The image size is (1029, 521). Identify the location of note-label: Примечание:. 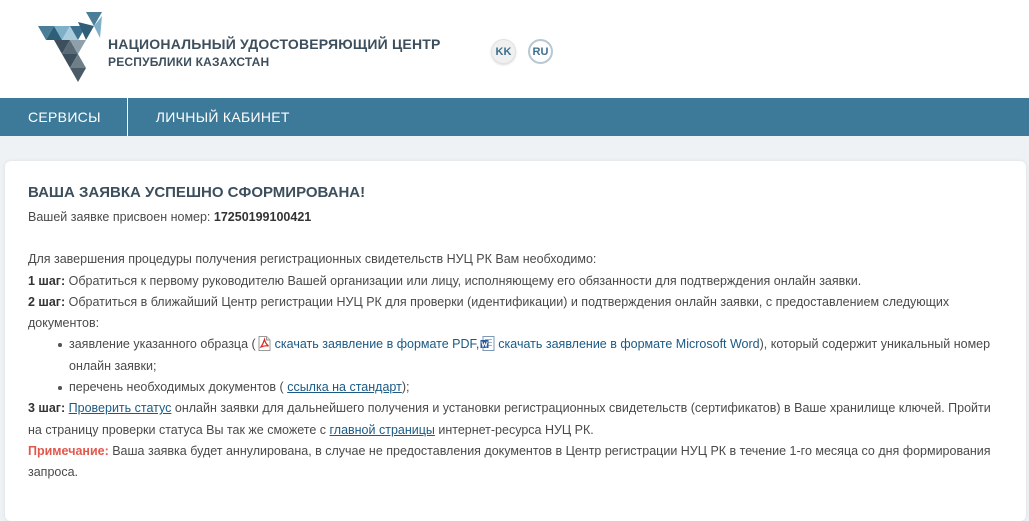
(68, 450).